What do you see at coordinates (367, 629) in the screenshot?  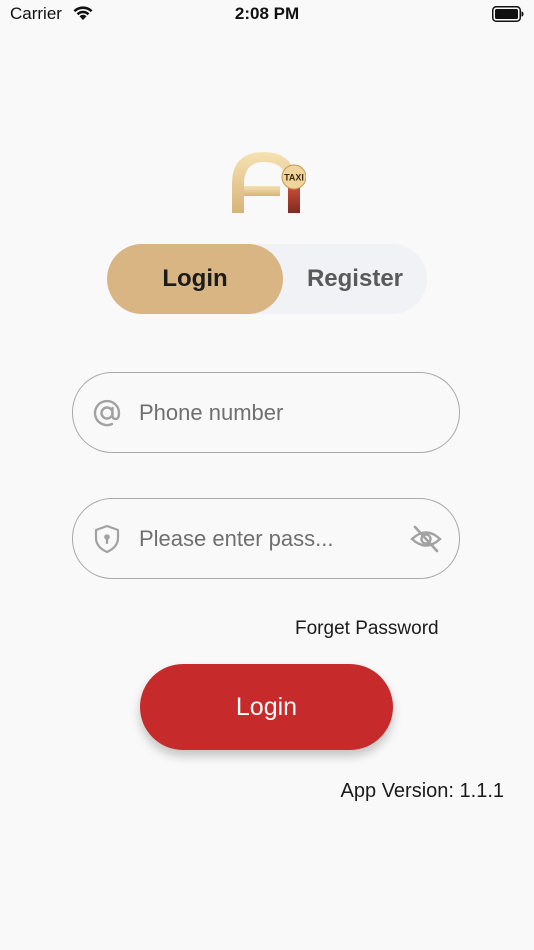 I see `forget-password-link: Forget Password` at bounding box center [367, 629].